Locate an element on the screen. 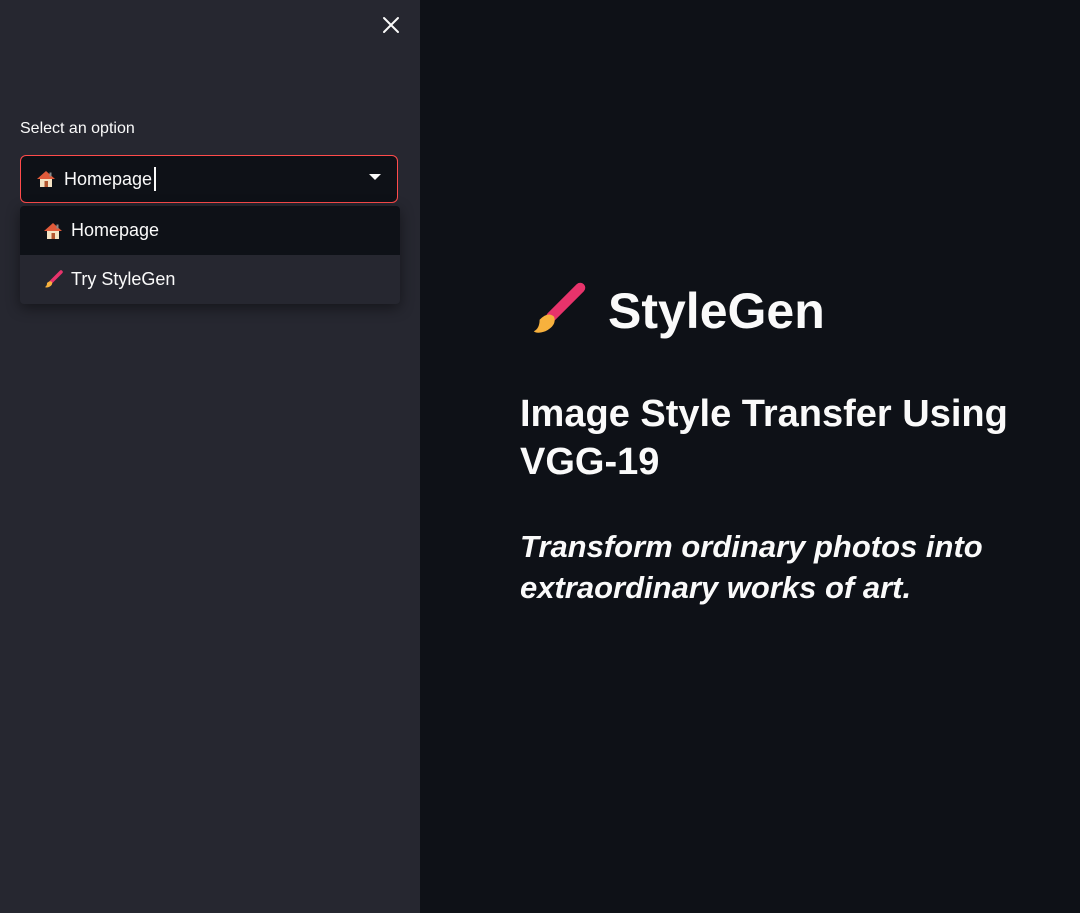  option-try-stylegen: Try StyleGen is located at coordinates (210, 279).